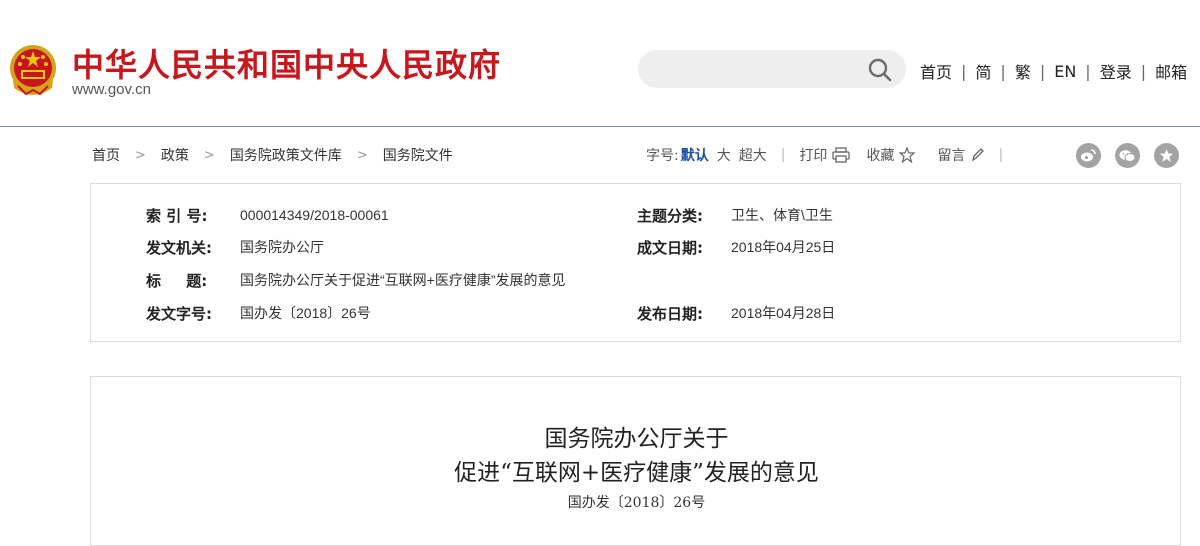 The width and height of the screenshot is (1200, 546). What do you see at coordinates (286, 63) in the screenshot?
I see `site-name: 中华人民共和国中央人民政府` at bounding box center [286, 63].